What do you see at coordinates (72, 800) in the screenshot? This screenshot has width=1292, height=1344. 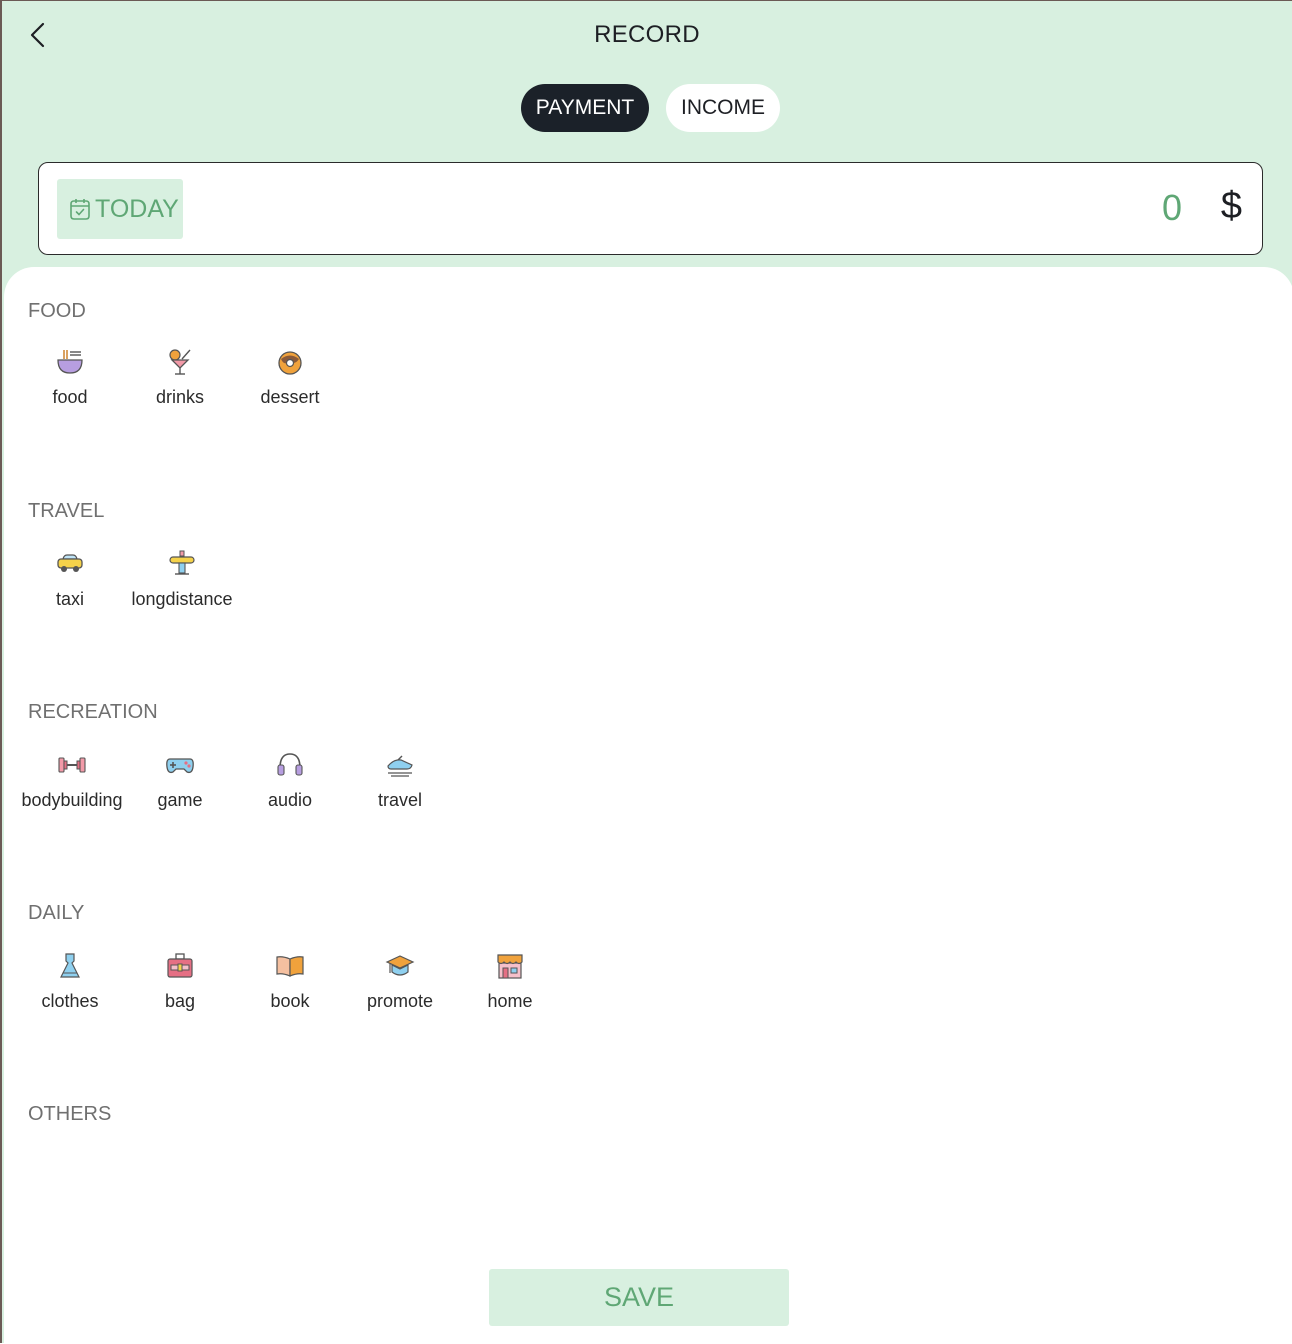 I see `category-label: bodybuilding` at bounding box center [72, 800].